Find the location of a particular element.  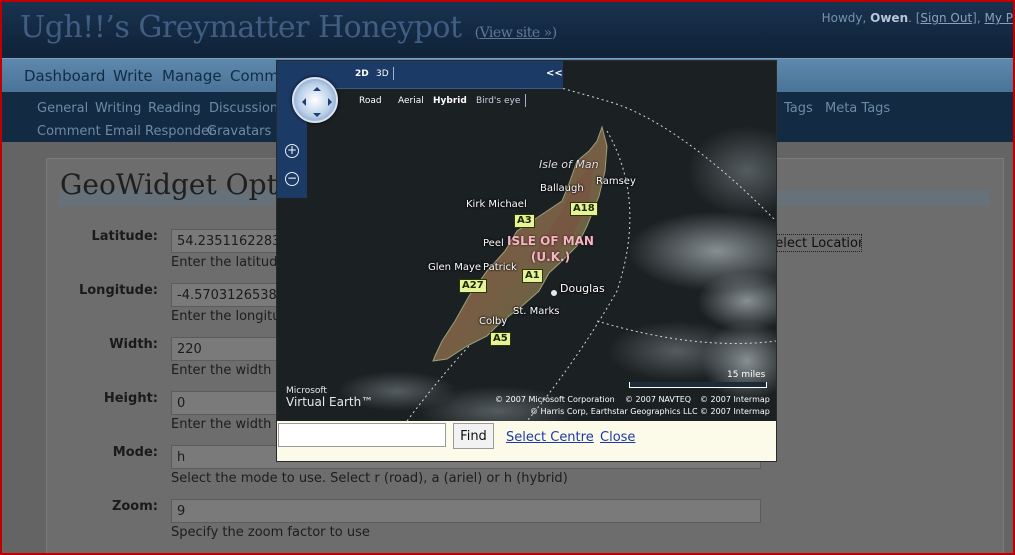

user-bar: Howdy, Owen. [Sign Out], My P is located at coordinates (917, 18).